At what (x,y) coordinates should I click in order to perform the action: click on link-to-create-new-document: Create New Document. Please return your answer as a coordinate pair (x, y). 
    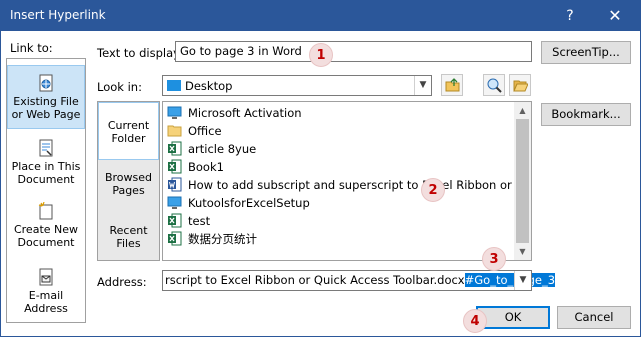
    Looking at the image, I should click on (46, 225).